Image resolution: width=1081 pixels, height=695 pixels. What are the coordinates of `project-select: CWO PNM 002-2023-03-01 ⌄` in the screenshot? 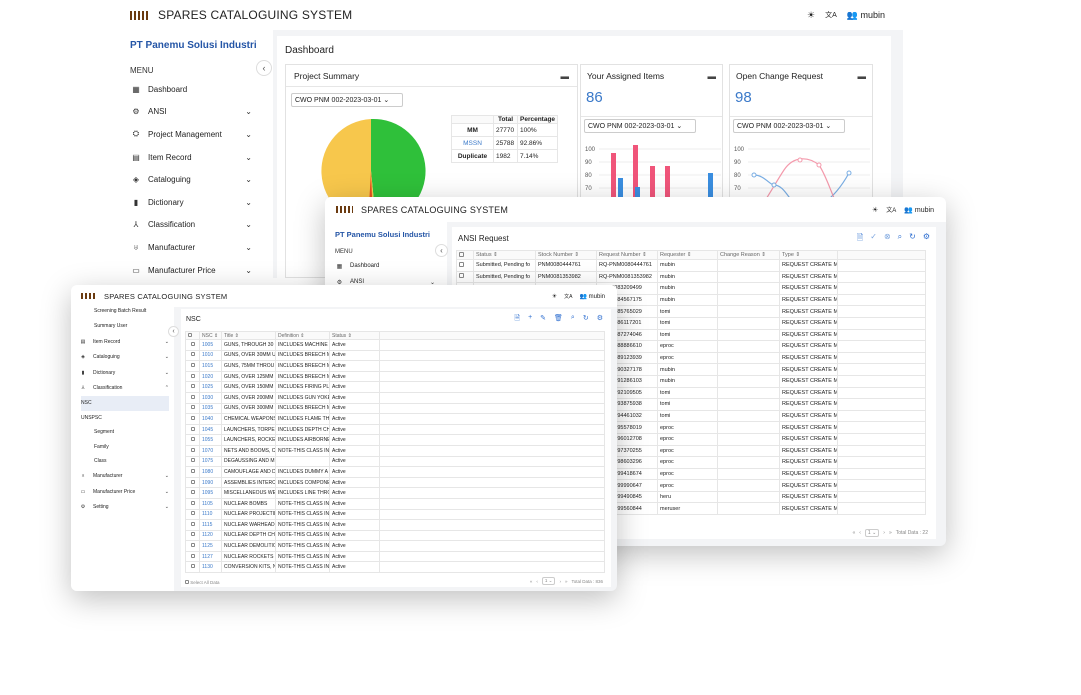 It's located at (347, 100).